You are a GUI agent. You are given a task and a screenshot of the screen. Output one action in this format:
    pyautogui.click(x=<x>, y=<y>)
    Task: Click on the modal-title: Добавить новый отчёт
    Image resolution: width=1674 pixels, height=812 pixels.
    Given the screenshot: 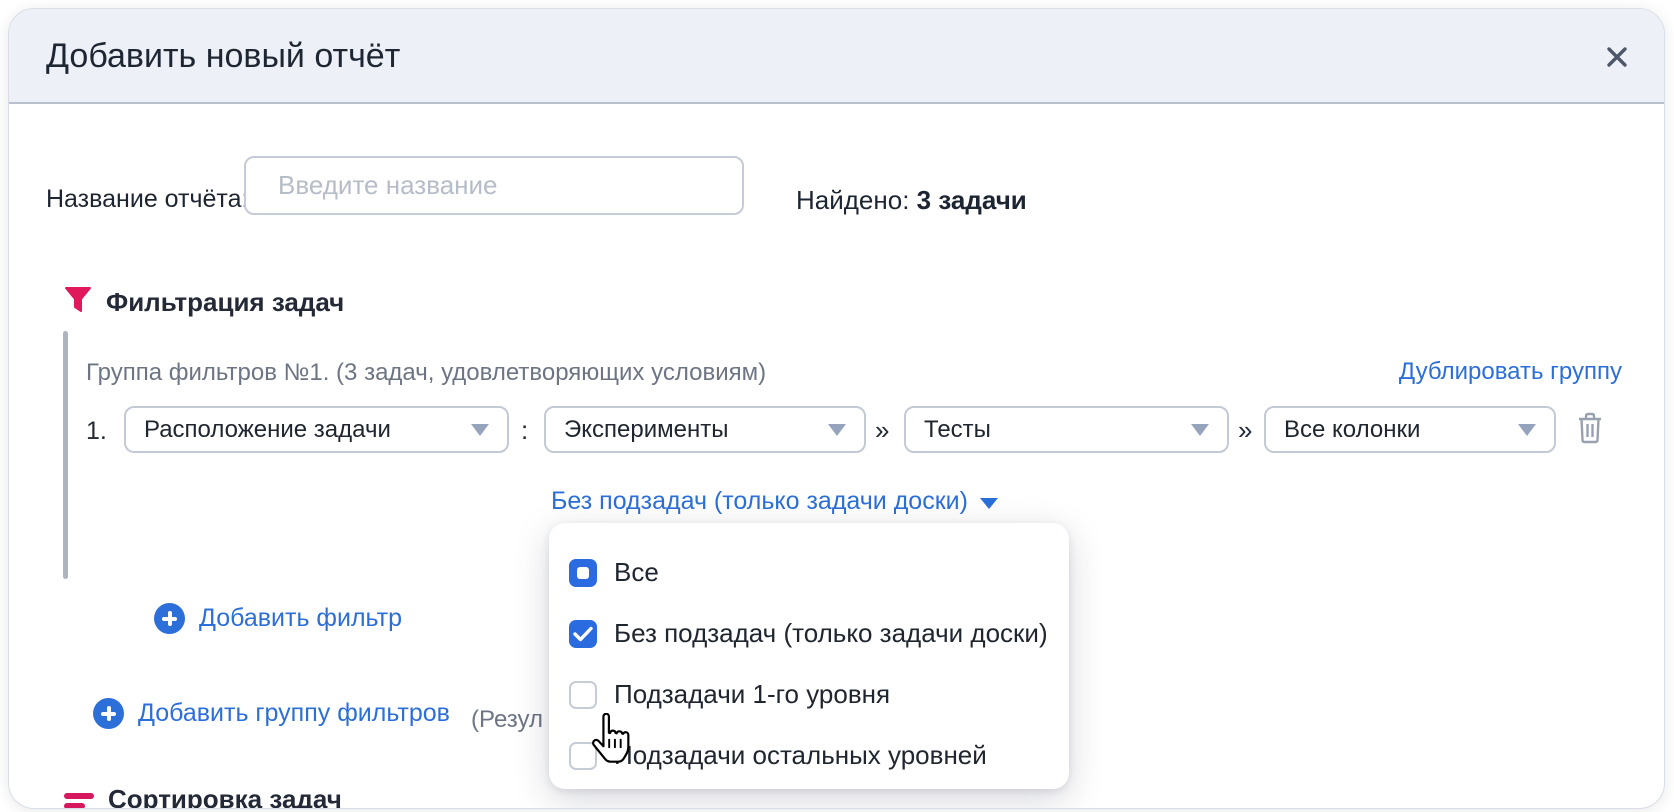 What is the action you would take?
    pyautogui.click(x=223, y=56)
    